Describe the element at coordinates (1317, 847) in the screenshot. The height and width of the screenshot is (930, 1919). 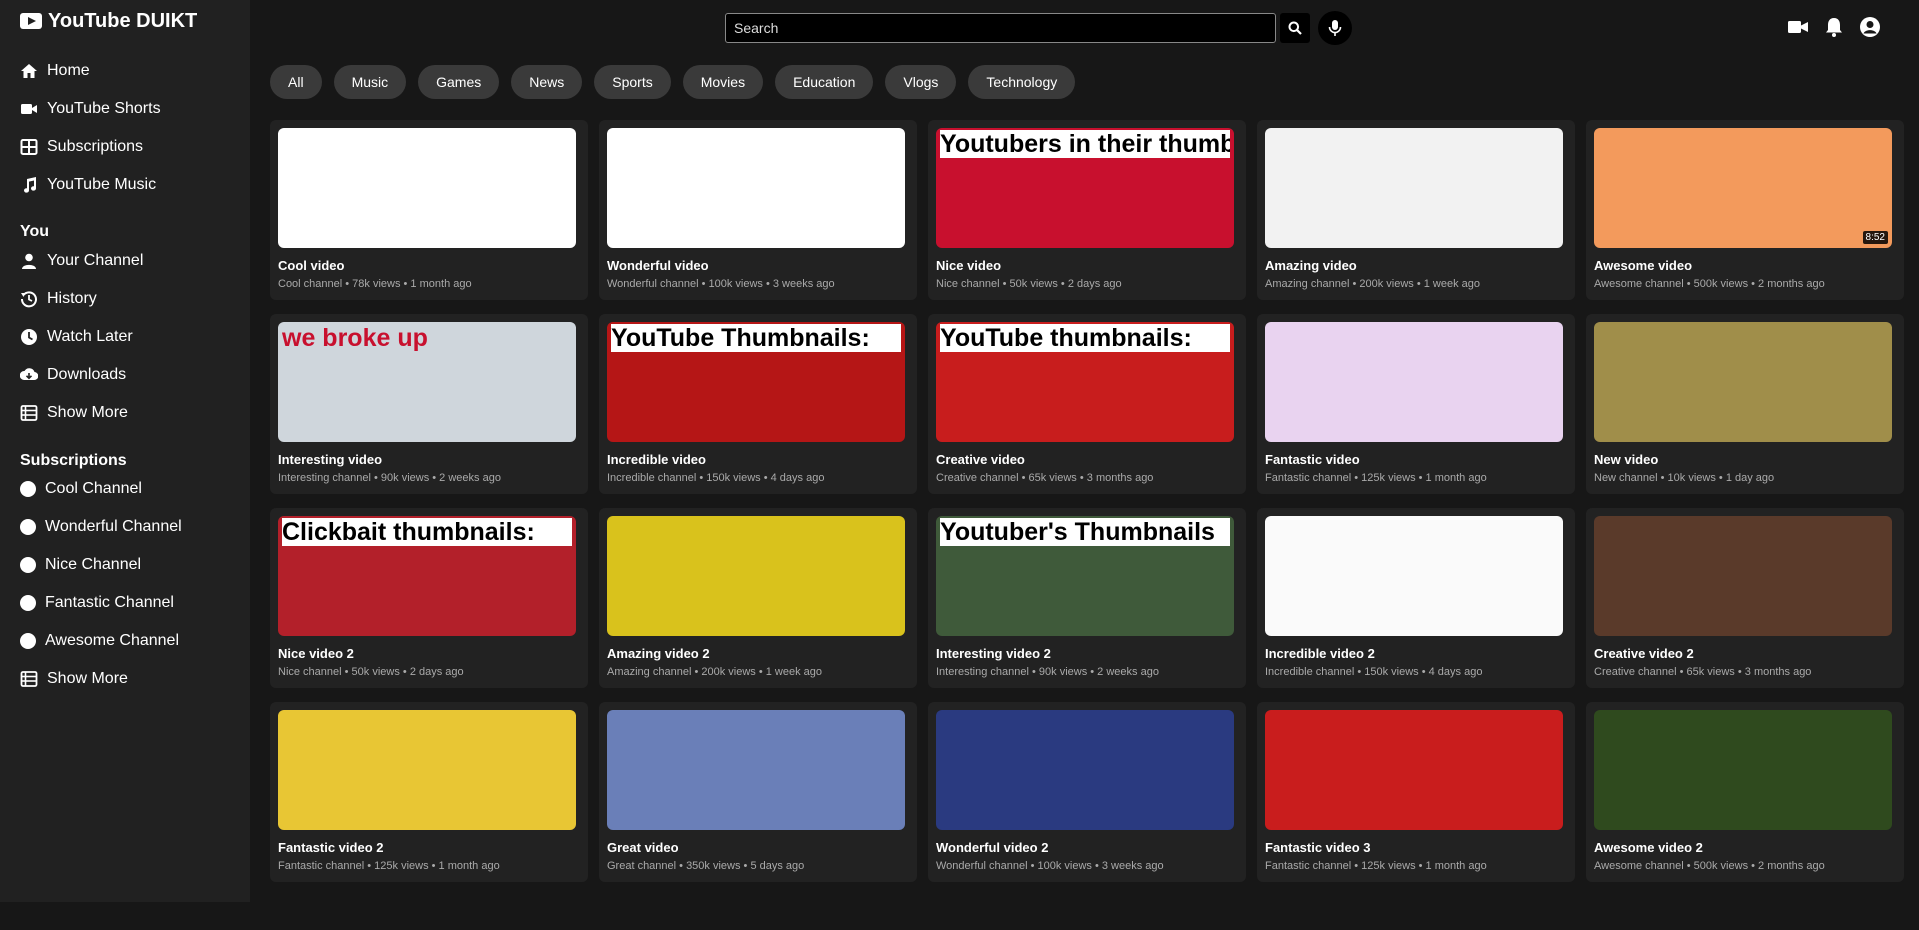
I see `video-title: Fantastic video 3` at that location.